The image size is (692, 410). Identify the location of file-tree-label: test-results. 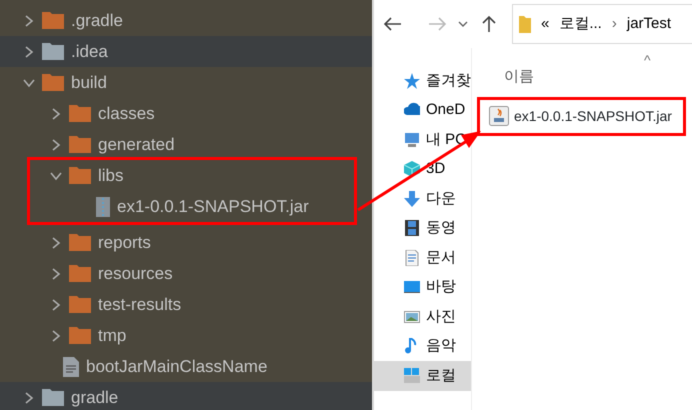
(140, 305).